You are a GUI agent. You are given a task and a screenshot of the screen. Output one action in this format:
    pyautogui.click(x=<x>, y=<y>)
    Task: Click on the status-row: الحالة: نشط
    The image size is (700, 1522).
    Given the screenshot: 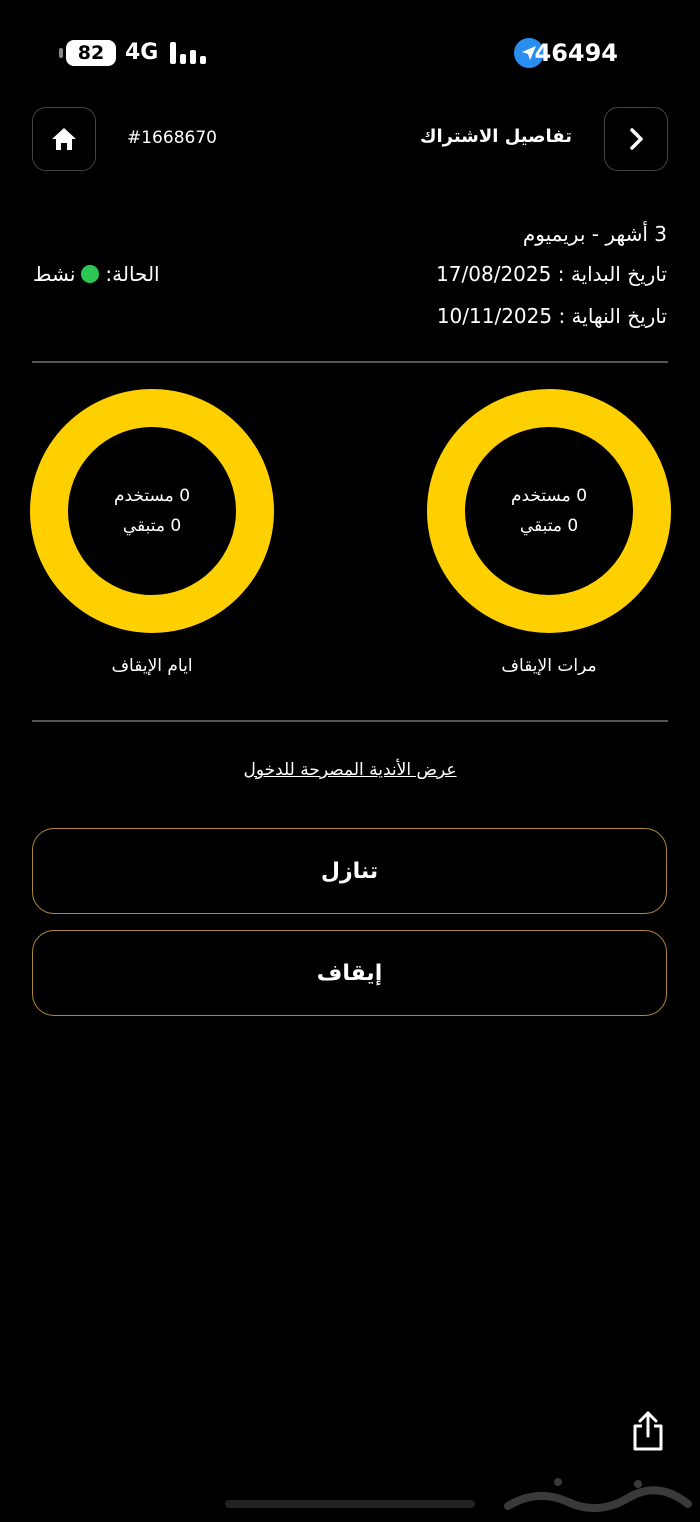 What is the action you would take?
    pyautogui.click(x=96, y=274)
    